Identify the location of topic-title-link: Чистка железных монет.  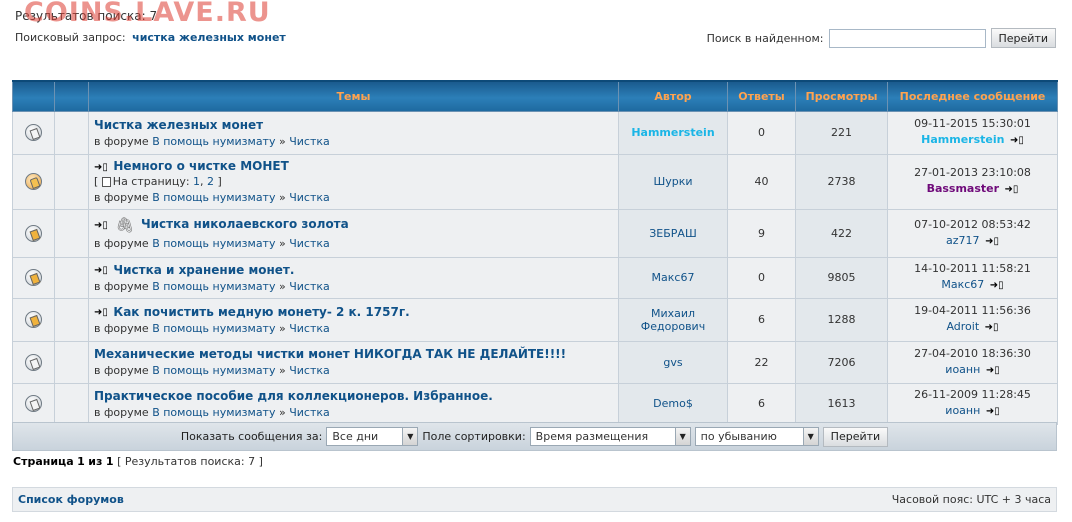
(178, 125).